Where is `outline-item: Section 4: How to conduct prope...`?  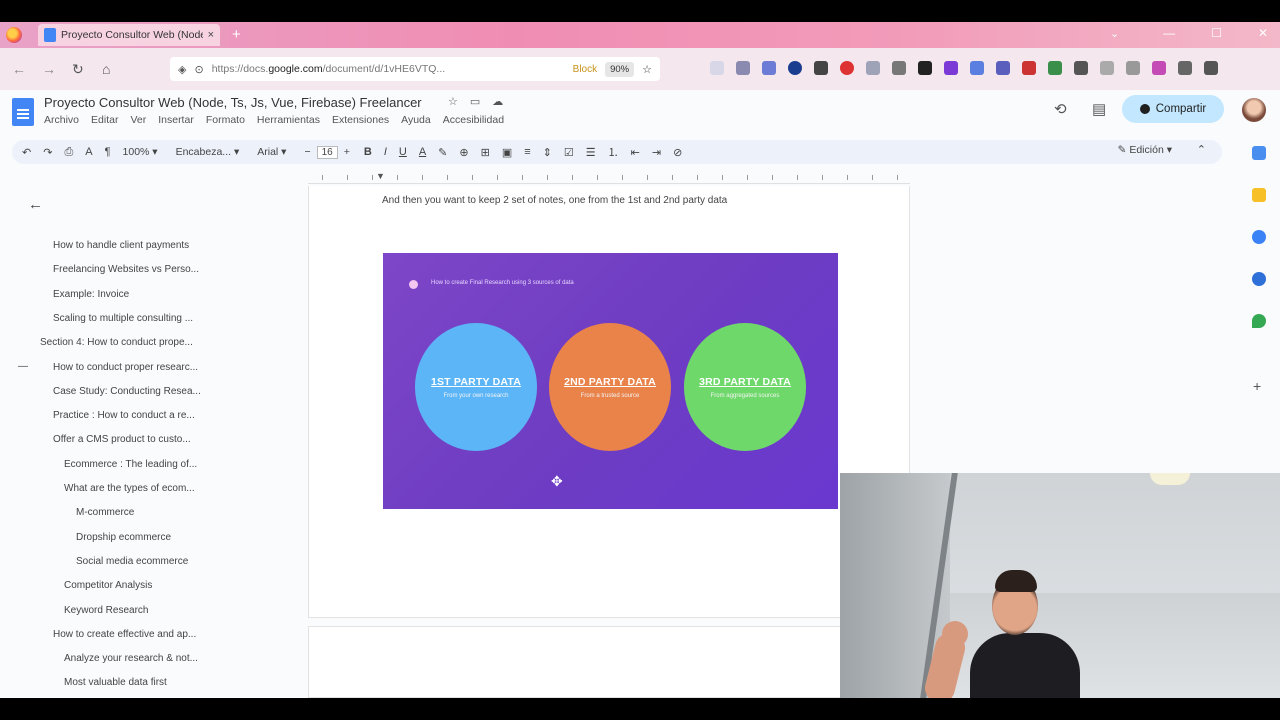
outline-item: Section 4: How to conduct prope... is located at coordinates (116, 342).